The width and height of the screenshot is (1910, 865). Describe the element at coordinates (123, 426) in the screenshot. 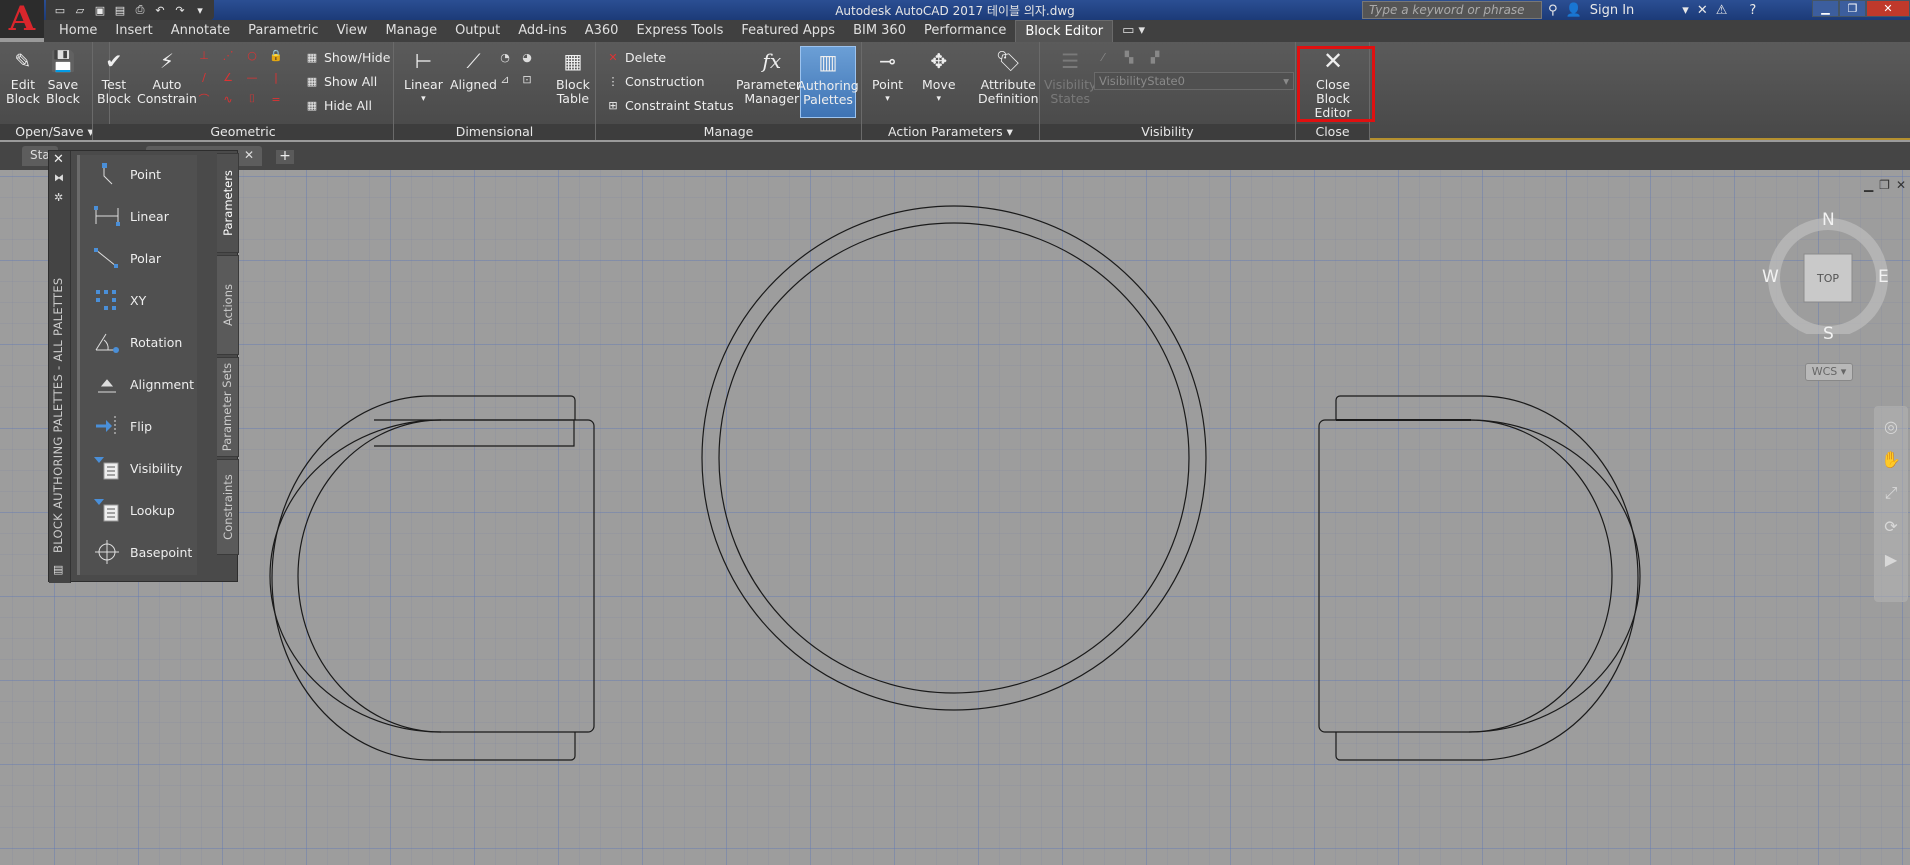

I see `palette-item-flip: Flip` at that location.